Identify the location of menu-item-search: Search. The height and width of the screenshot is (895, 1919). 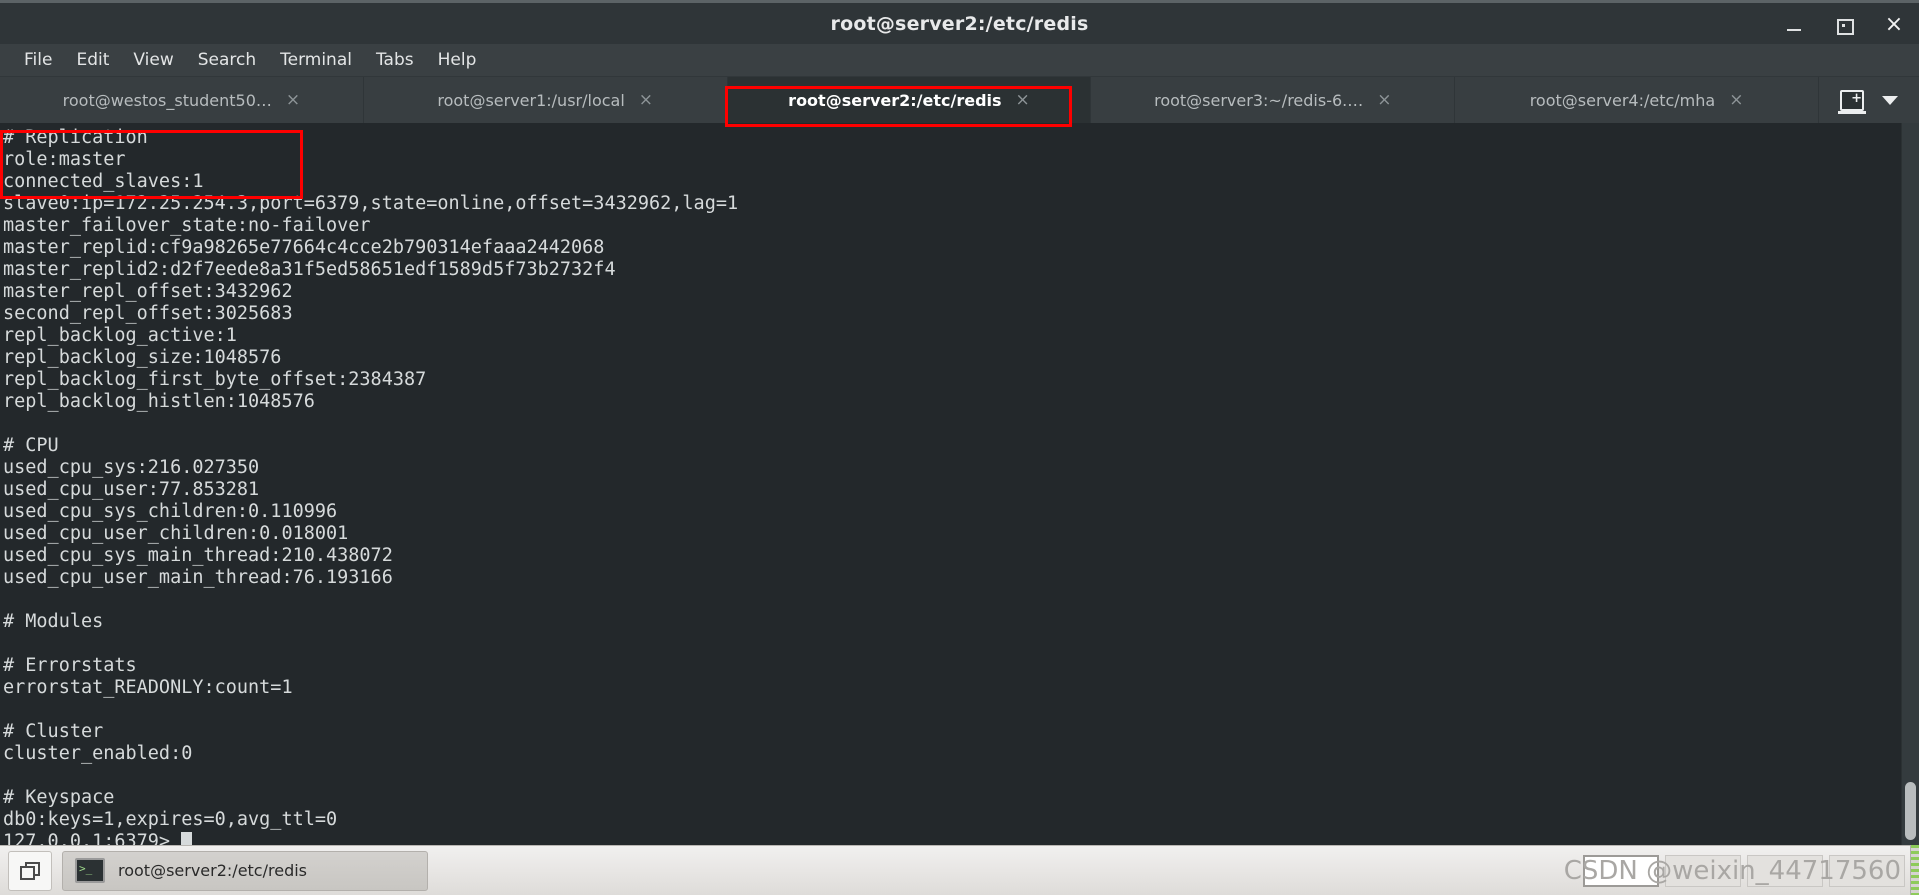
(227, 60).